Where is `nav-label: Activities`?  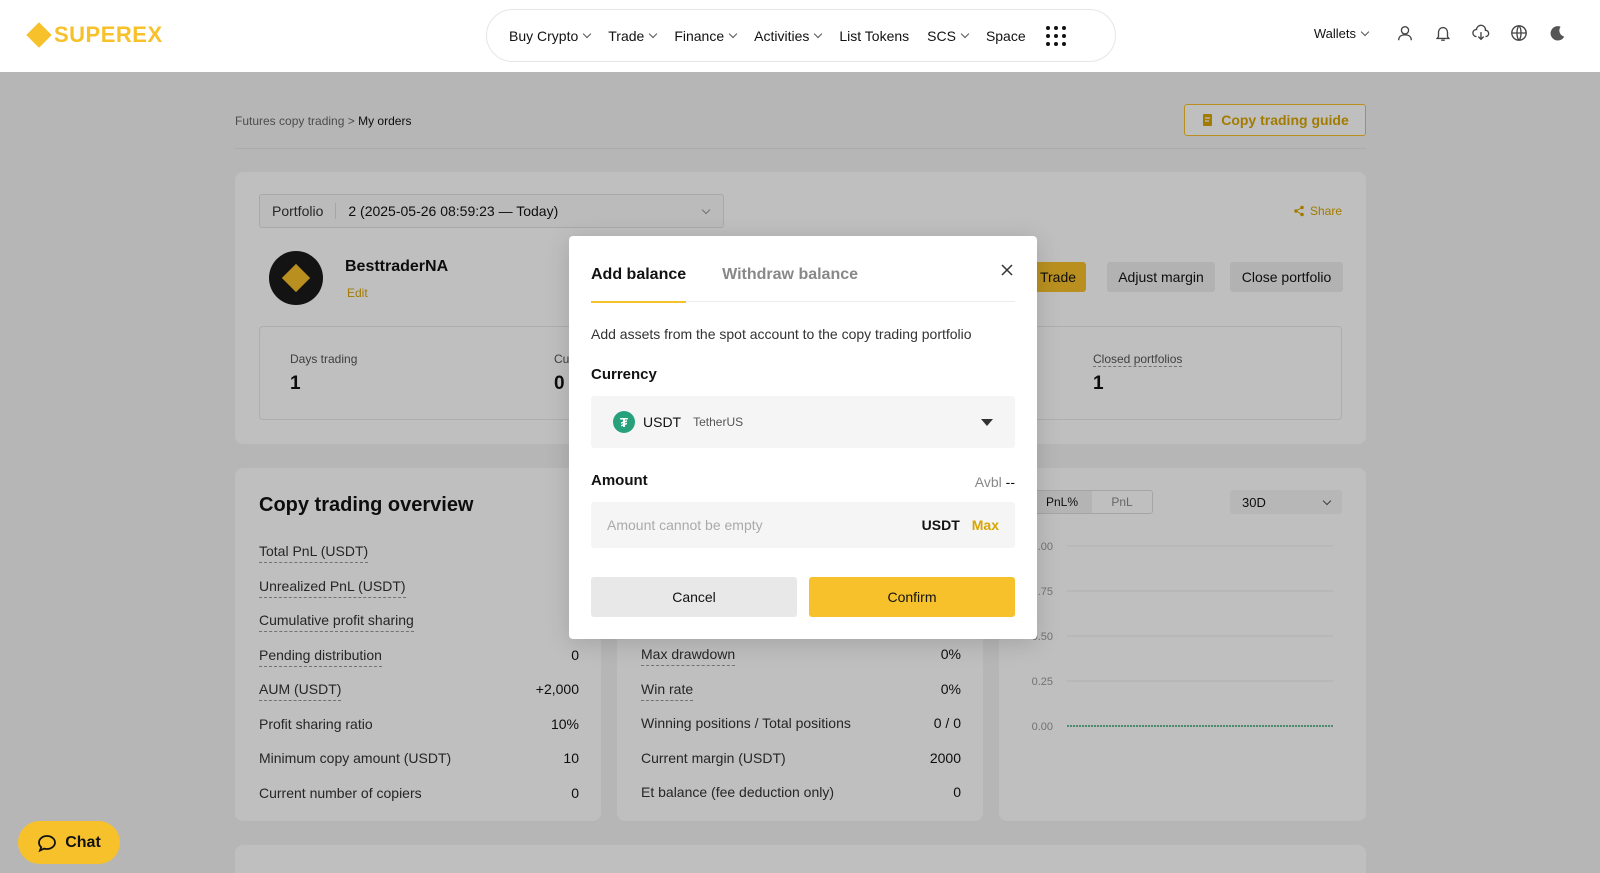 nav-label: Activities is located at coordinates (782, 35).